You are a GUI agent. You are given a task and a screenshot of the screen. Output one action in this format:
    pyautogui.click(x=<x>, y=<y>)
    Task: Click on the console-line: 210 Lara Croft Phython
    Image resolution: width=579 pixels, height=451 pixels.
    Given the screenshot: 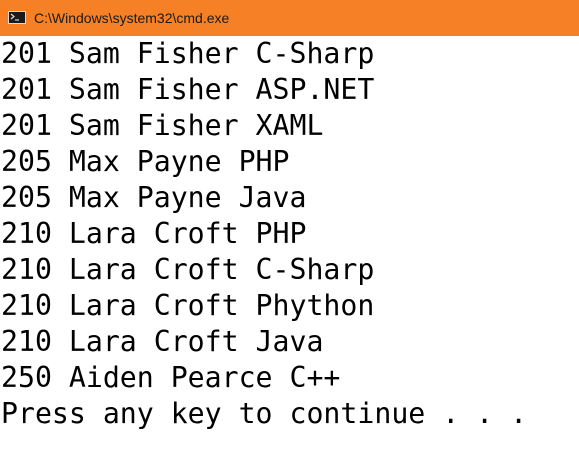 What is the action you would take?
    pyautogui.click(x=188, y=305)
    